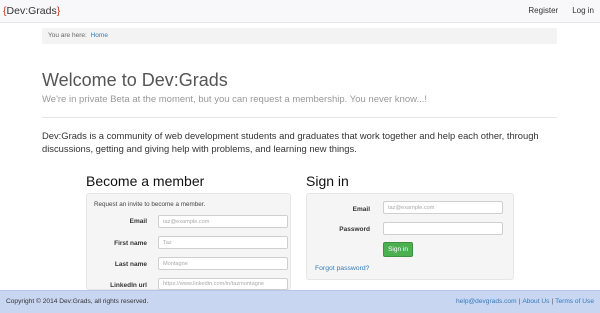 The width and height of the screenshot is (600, 313). What do you see at coordinates (99, 35) in the screenshot?
I see `breadcrumb-home-link: Home` at bounding box center [99, 35].